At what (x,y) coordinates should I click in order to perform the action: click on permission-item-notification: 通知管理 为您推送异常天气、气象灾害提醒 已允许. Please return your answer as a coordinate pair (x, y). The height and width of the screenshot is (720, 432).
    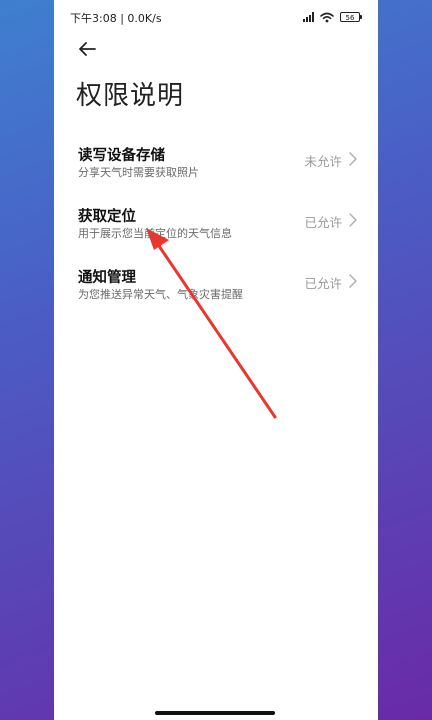
    Looking at the image, I should click on (216, 290).